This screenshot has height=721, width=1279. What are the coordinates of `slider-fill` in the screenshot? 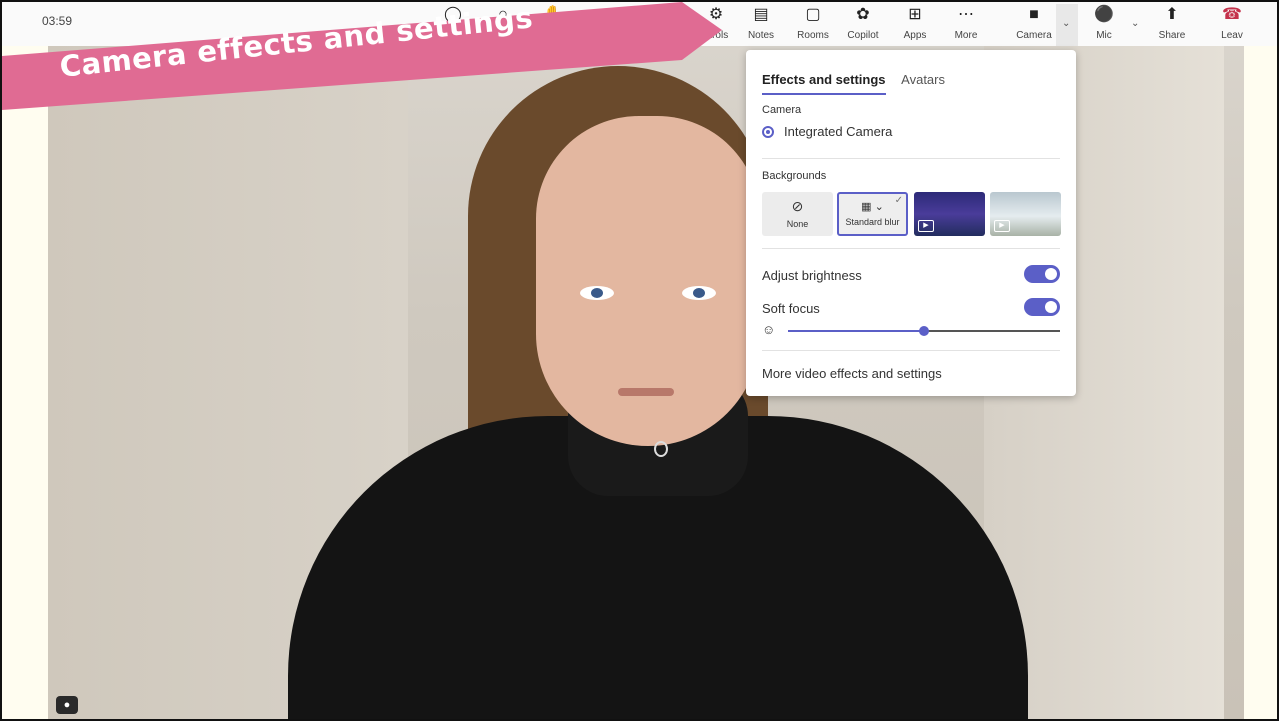 It's located at (856, 331).